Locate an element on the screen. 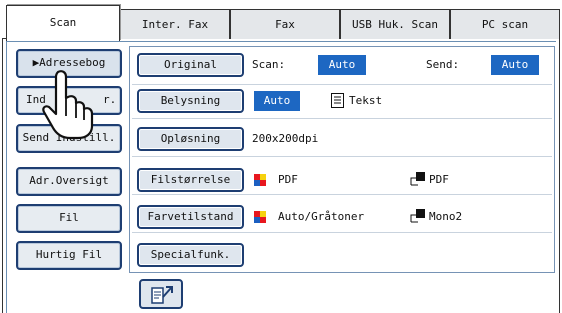 The image size is (562, 313). color-mode-color-value: Auto/Gråtoner is located at coordinates (321, 216).